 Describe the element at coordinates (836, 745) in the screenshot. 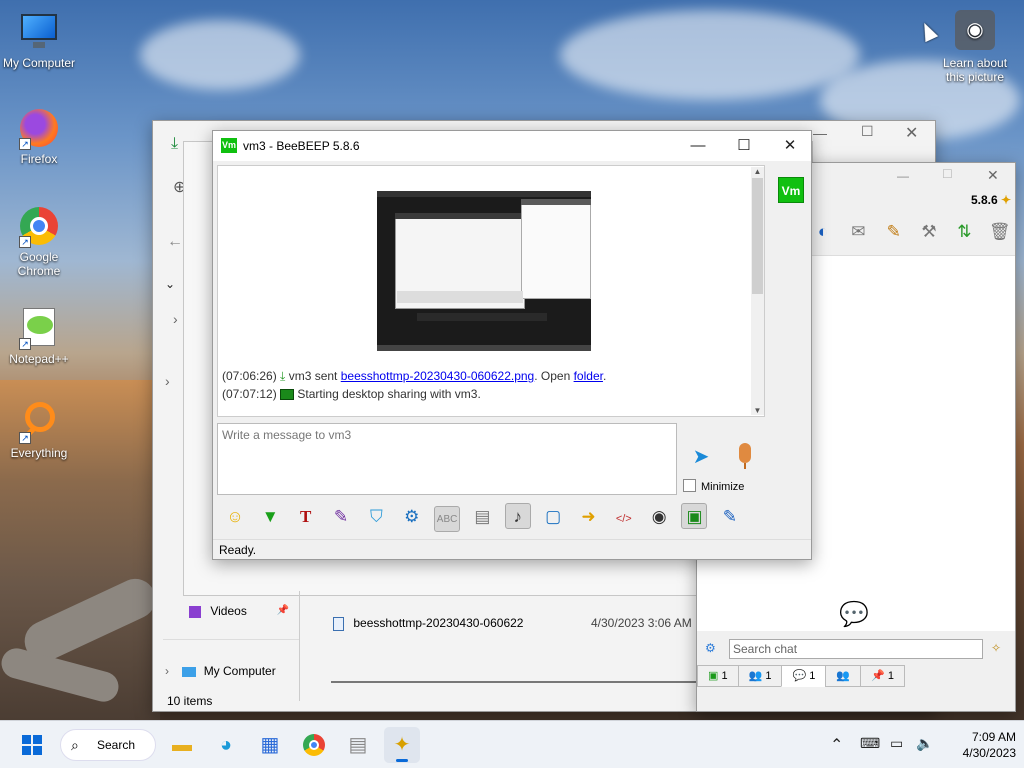

I see `chevron-up-icon: ⌃` at that location.